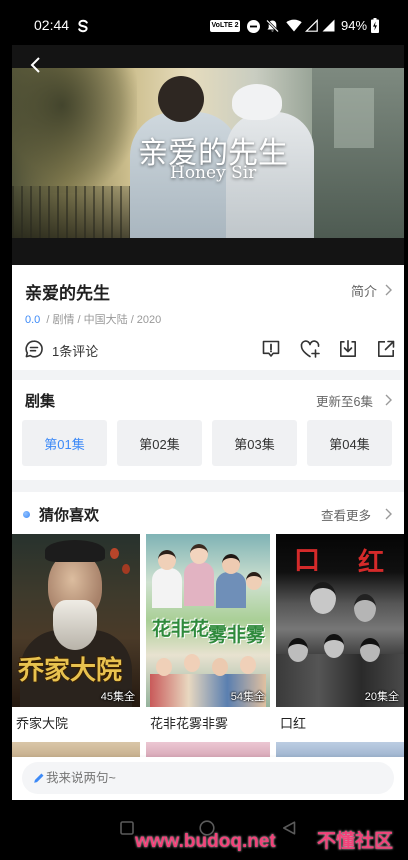 The image size is (408, 860). What do you see at coordinates (216, 778) in the screenshot?
I see `comment-input` at bounding box center [216, 778].